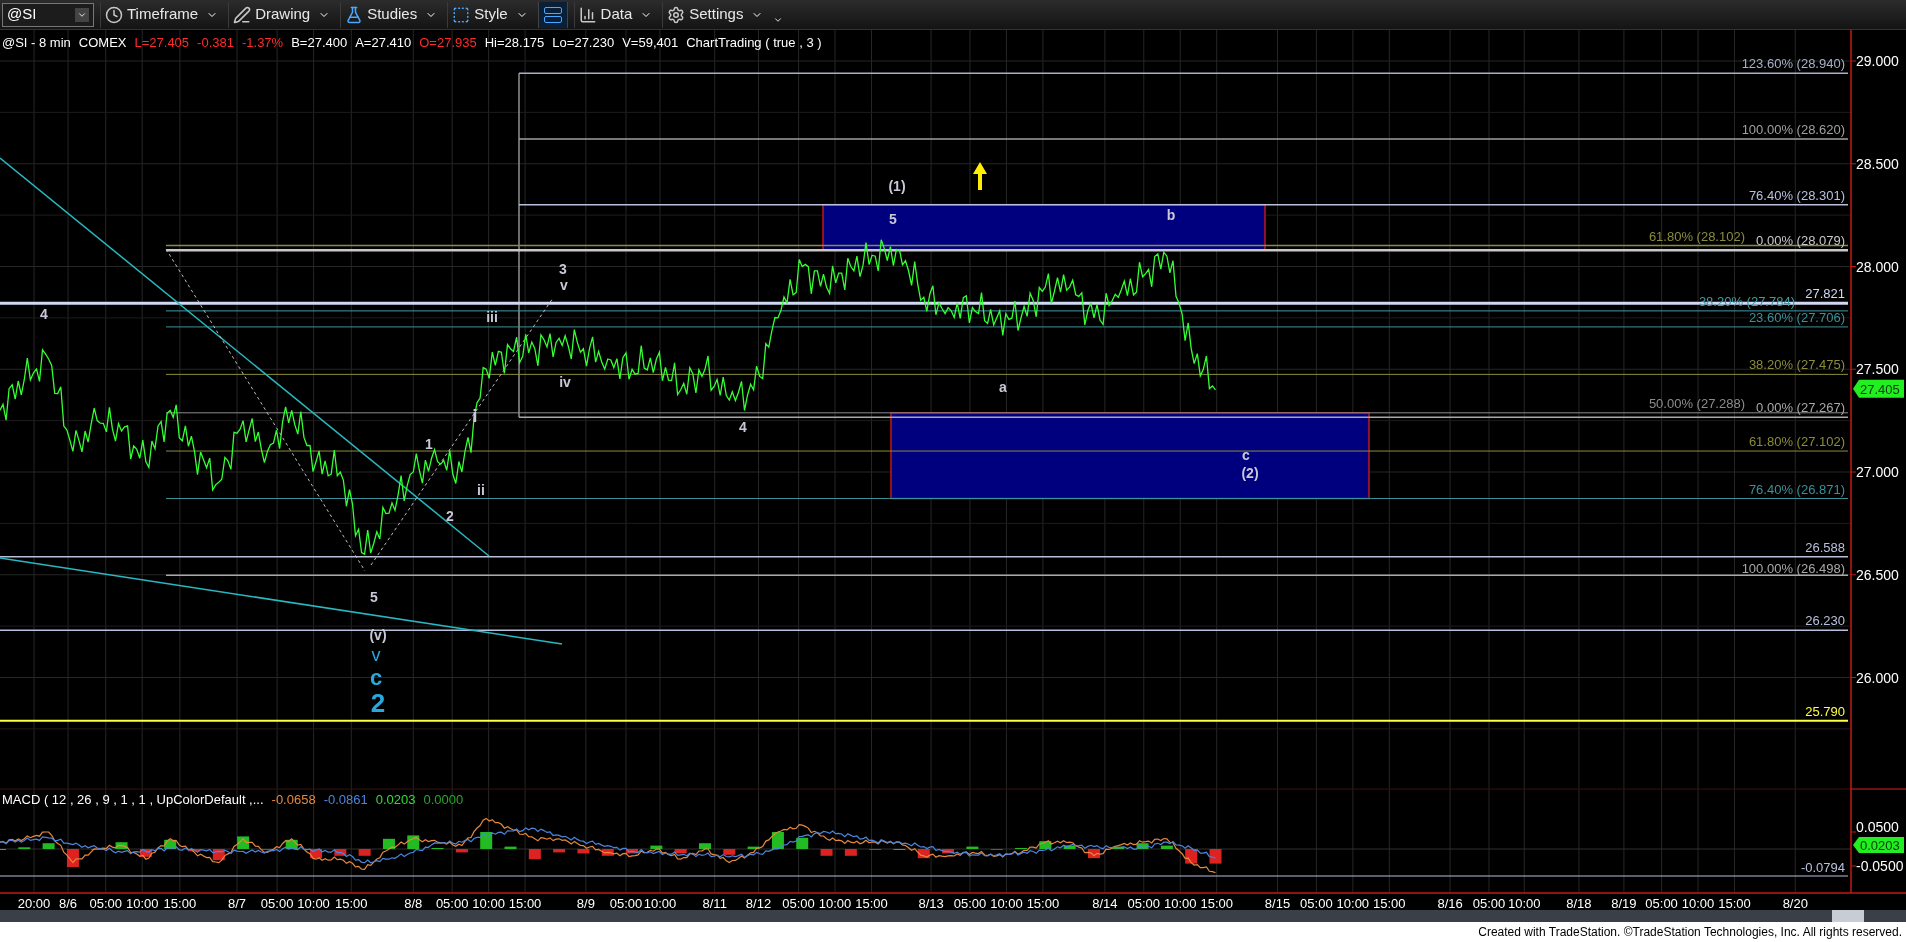 The width and height of the screenshot is (1906, 942). I want to click on wave-label: i, so click(475, 415).